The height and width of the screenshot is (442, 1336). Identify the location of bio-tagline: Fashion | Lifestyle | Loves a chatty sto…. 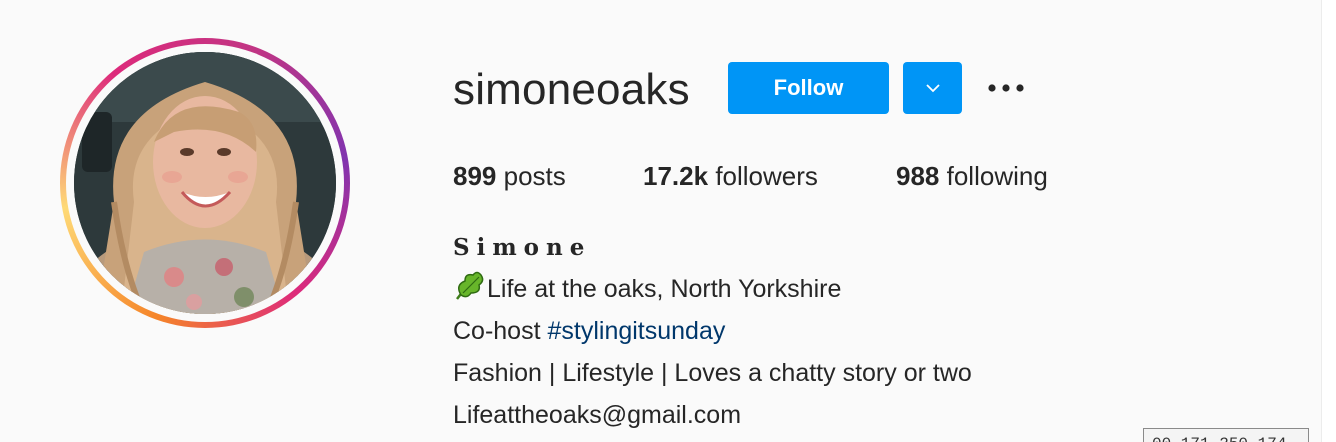
(712, 373).